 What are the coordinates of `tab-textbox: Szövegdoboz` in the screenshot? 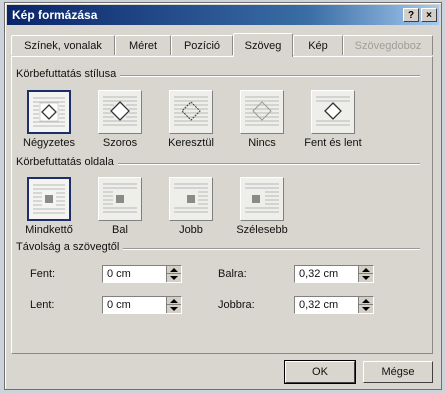 It's located at (388, 45).